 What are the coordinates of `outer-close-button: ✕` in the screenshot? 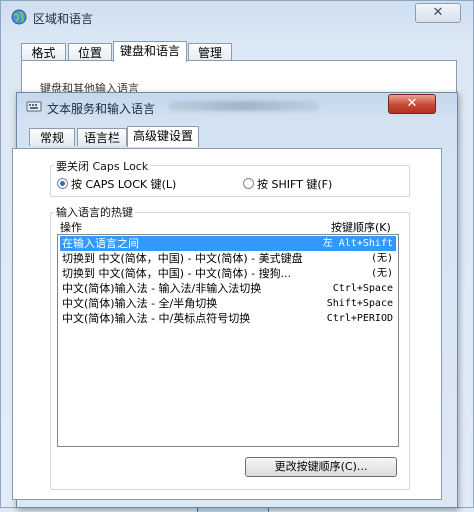 It's located at (438, 13).